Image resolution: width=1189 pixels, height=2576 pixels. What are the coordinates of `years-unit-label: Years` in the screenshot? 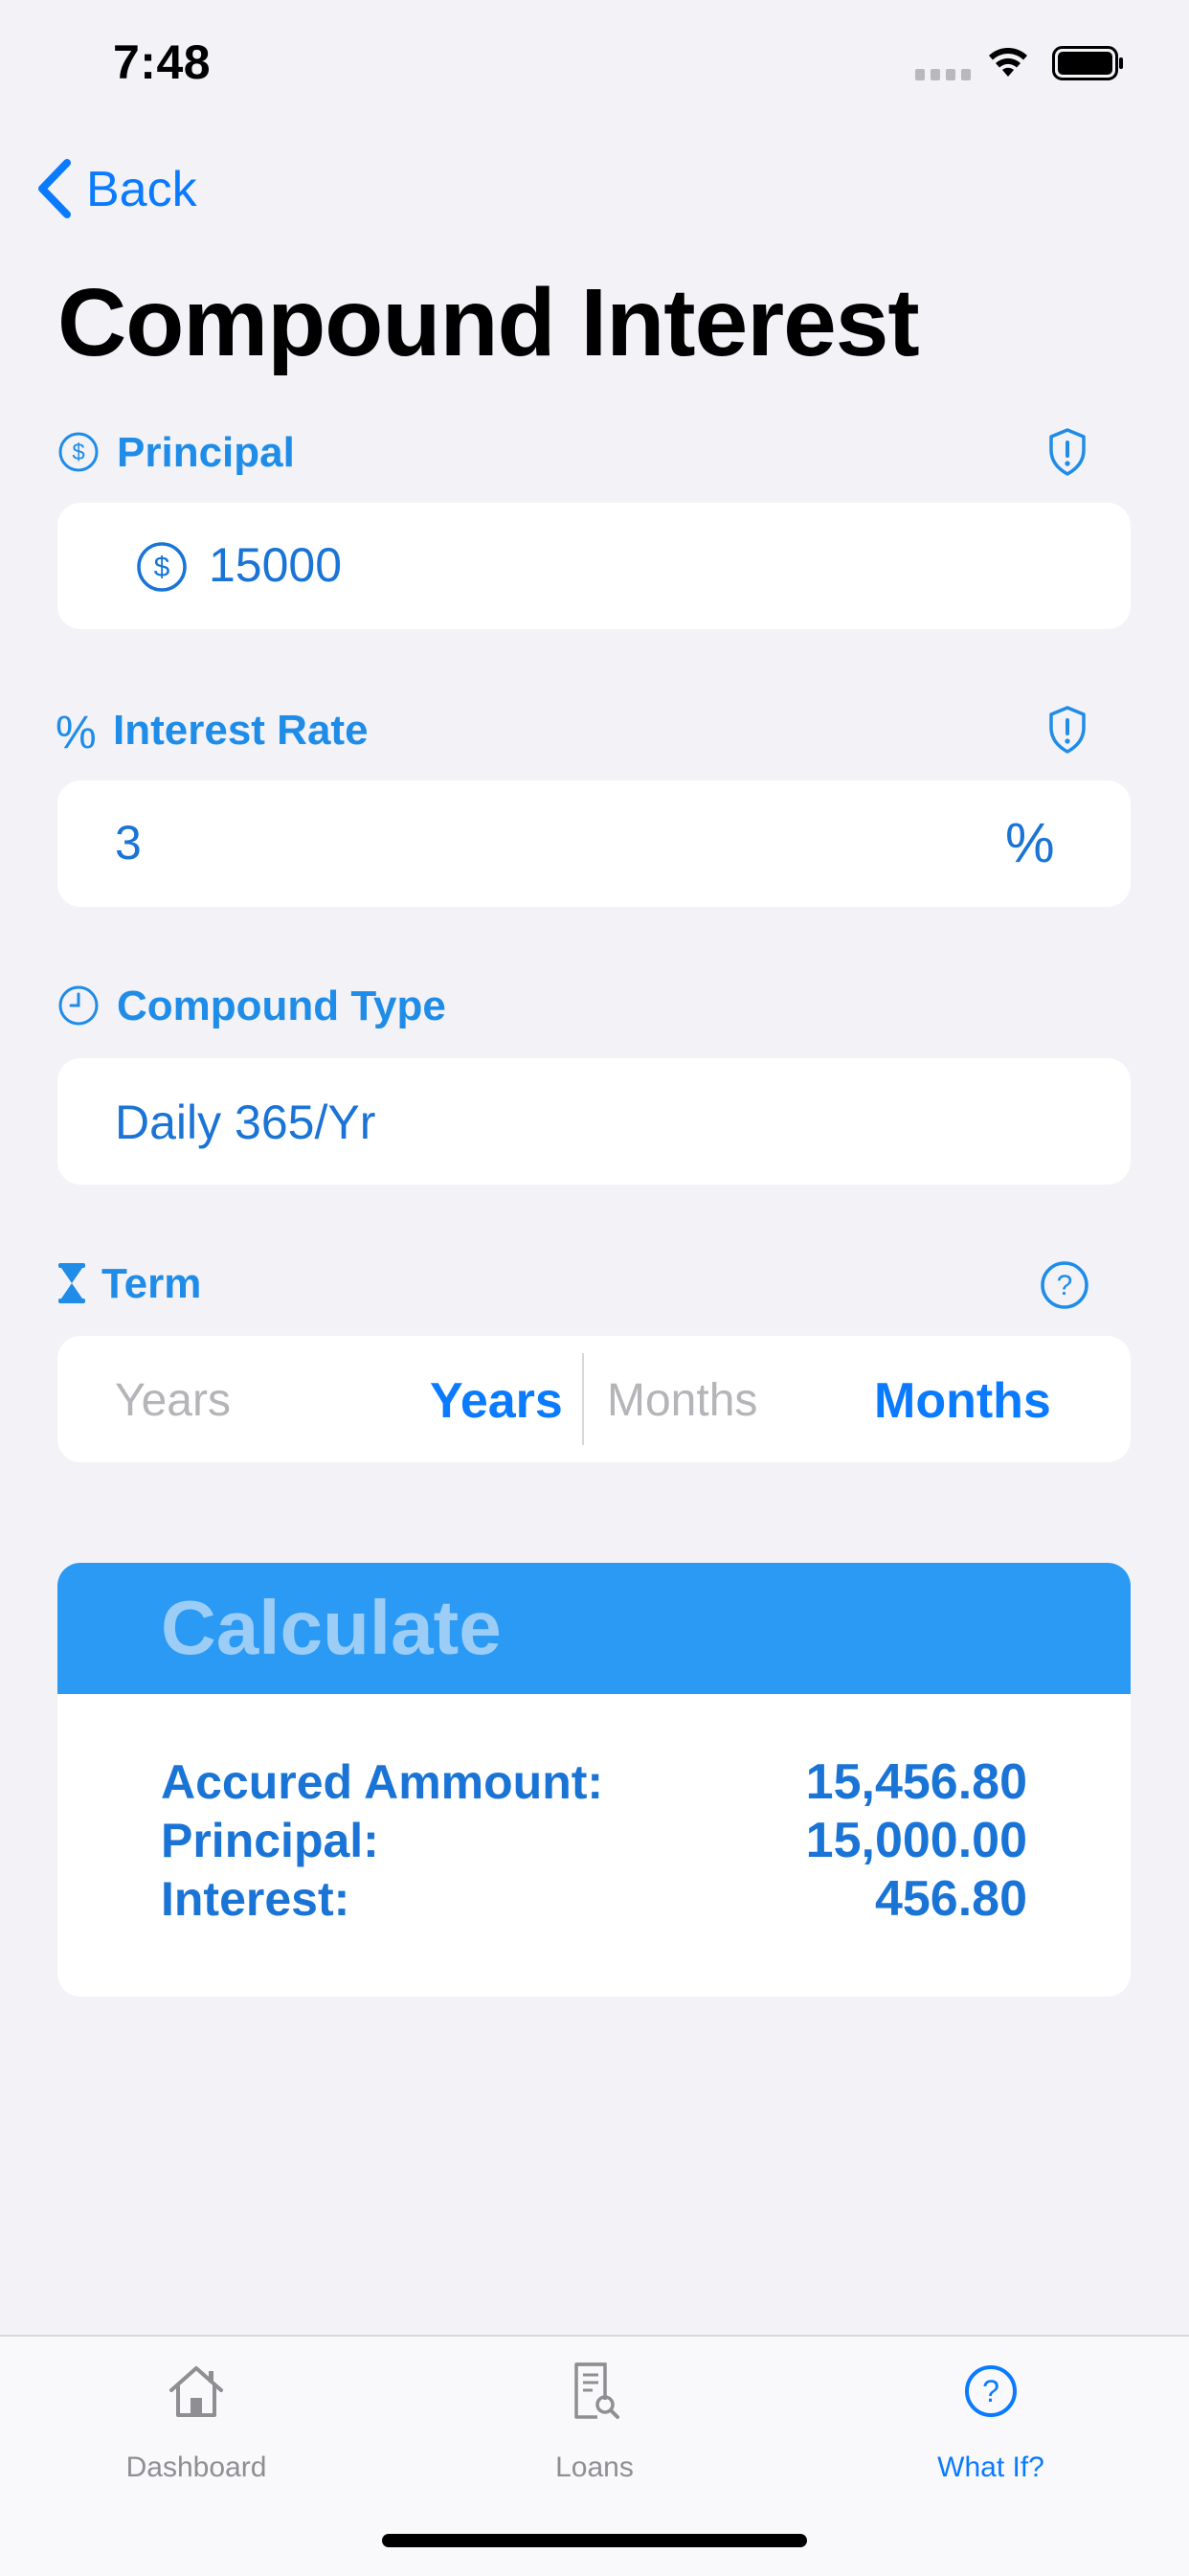 It's located at (496, 1401).